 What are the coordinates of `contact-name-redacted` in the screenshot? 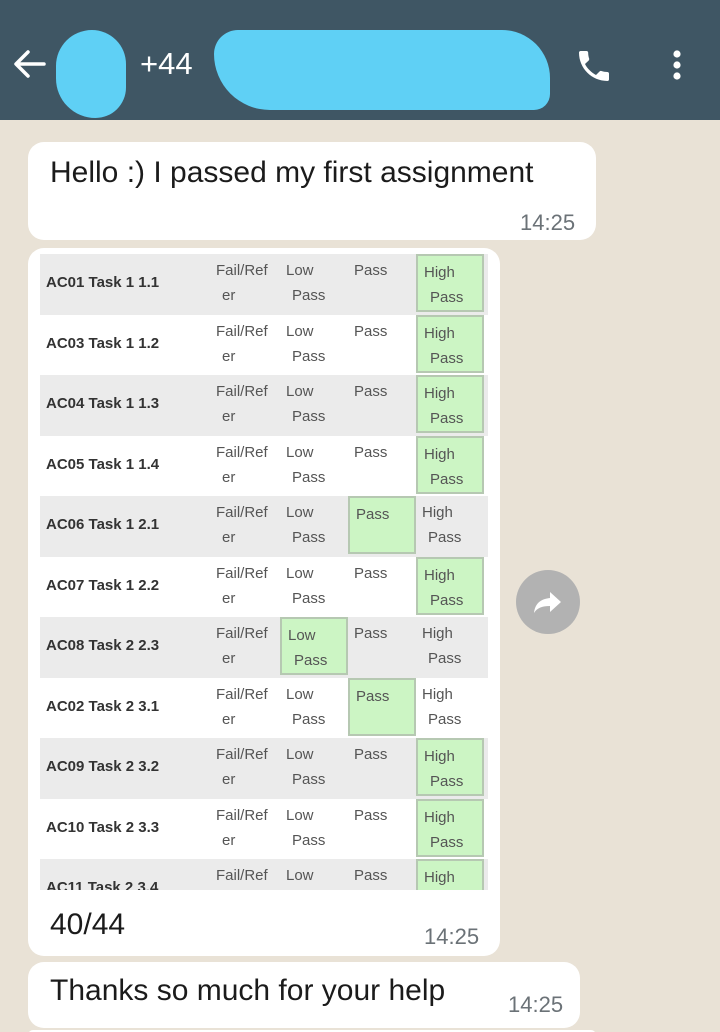 It's located at (382, 70).